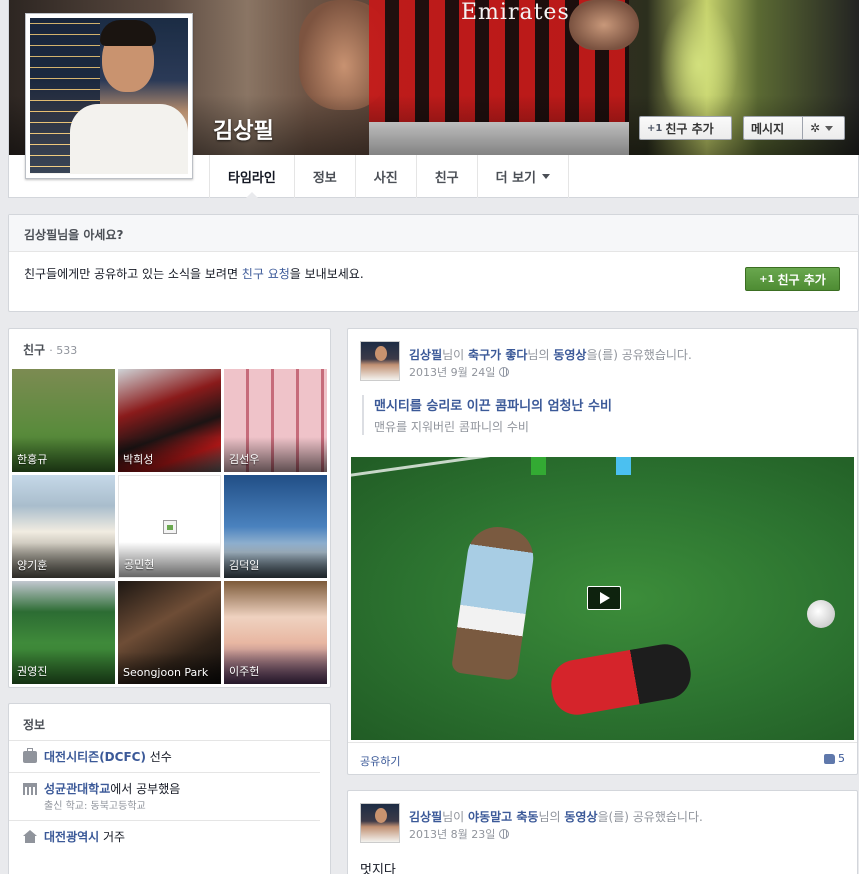 The height and width of the screenshot is (874, 859). I want to click on profile-picture, so click(109, 96).